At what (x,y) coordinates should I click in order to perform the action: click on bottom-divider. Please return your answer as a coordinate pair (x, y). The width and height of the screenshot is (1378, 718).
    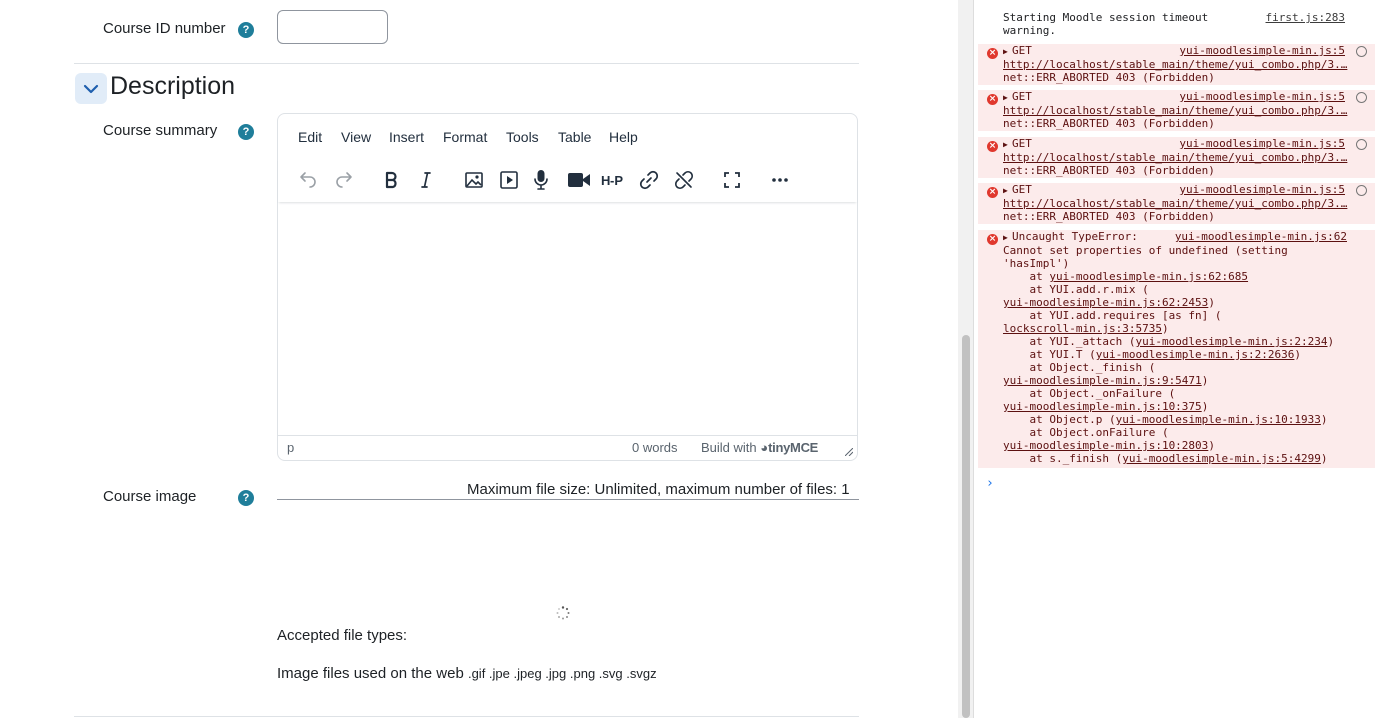
    Looking at the image, I should click on (466, 716).